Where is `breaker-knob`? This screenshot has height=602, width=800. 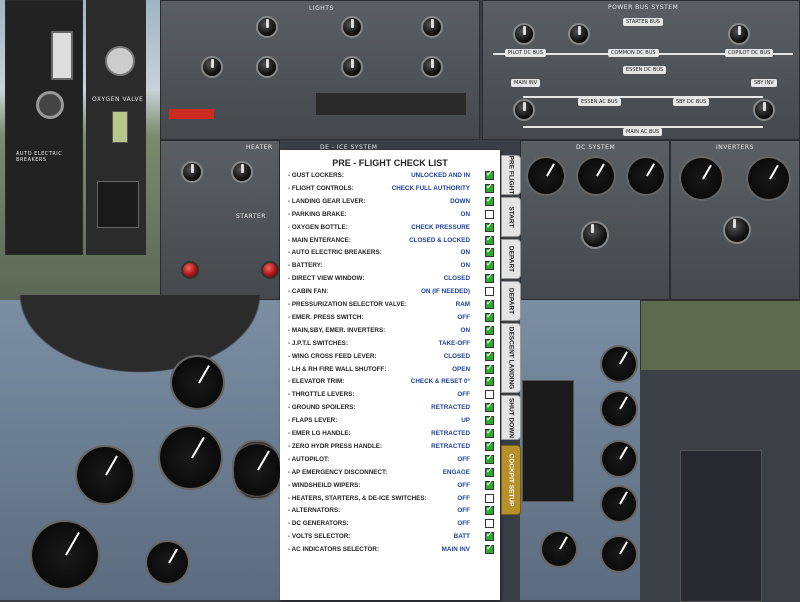
breaker-knob is located at coordinates (50, 105).